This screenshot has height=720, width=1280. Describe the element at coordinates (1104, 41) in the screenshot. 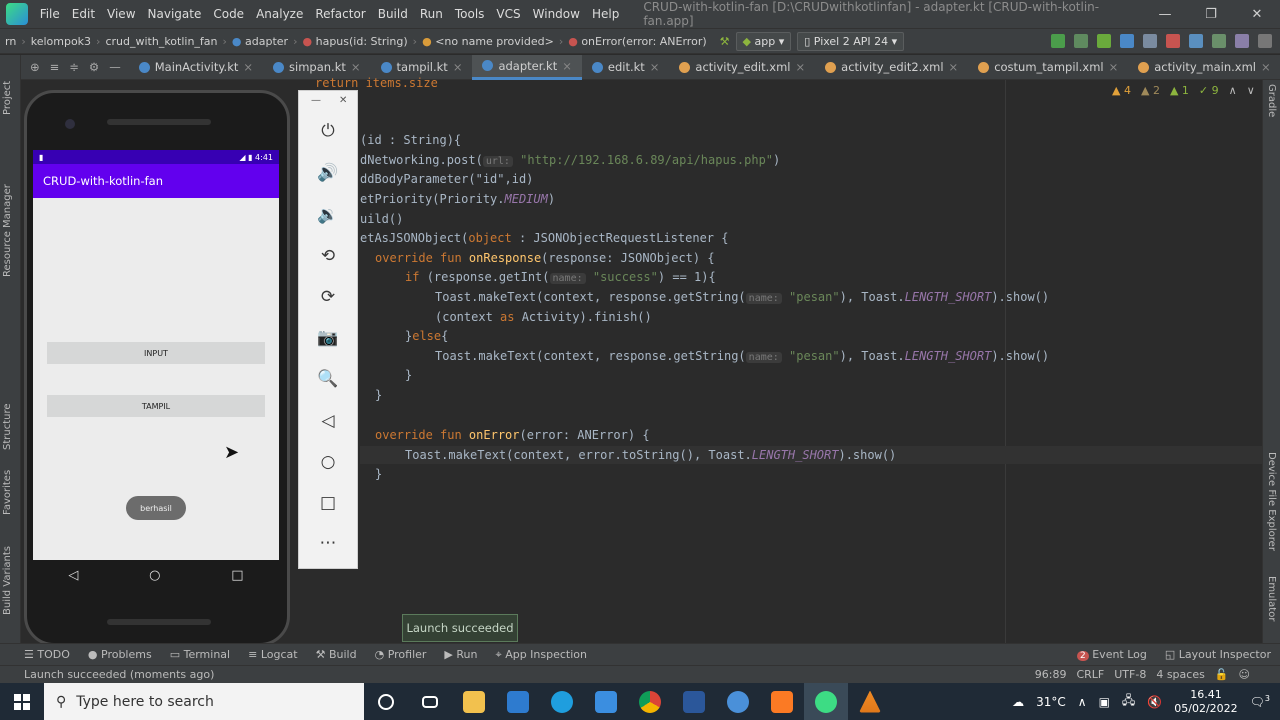

I see `debug-icon` at that location.